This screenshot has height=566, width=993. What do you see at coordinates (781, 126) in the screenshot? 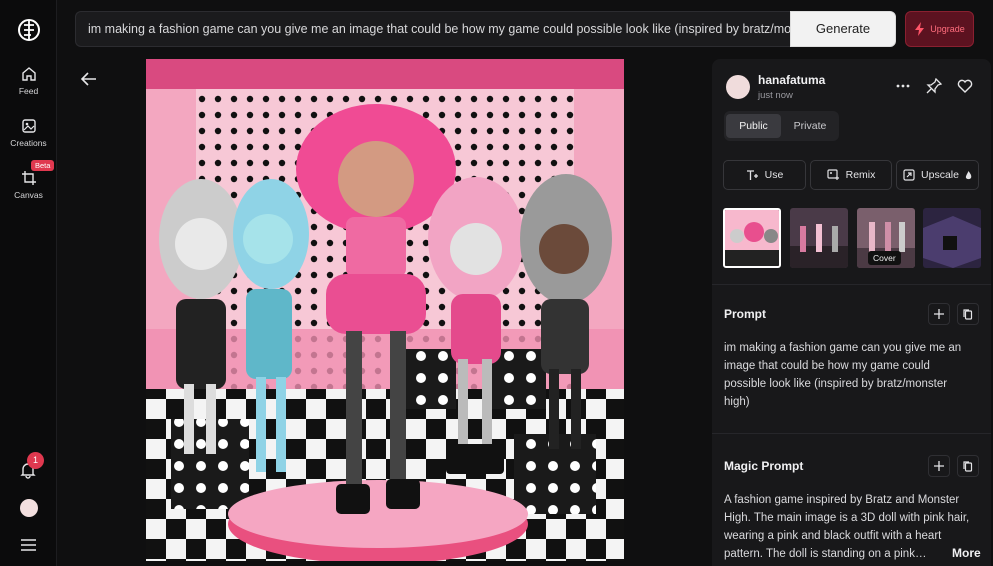
I see `visibility-toggle: Public Private` at bounding box center [781, 126].